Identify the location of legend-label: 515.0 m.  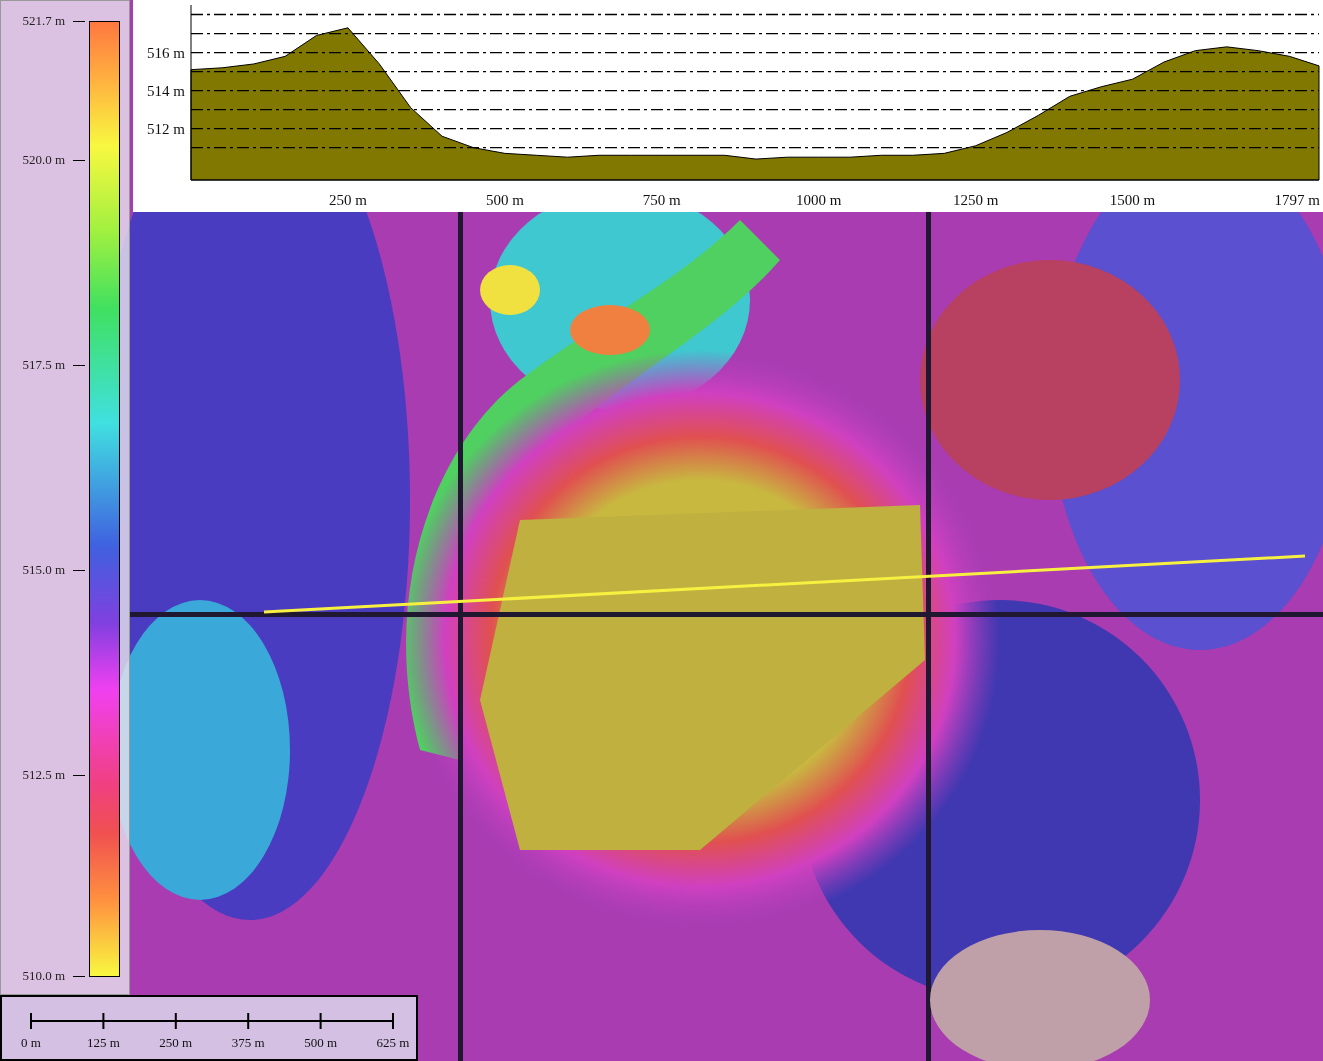
(43, 570).